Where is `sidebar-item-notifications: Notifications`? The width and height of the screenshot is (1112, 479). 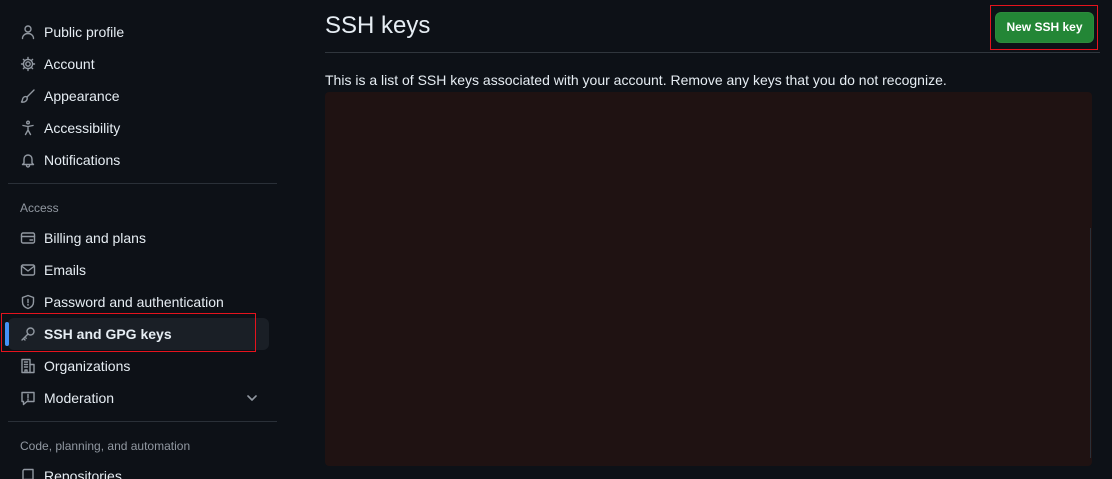 sidebar-item-notifications: Notifications is located at coordinates (138, 160).